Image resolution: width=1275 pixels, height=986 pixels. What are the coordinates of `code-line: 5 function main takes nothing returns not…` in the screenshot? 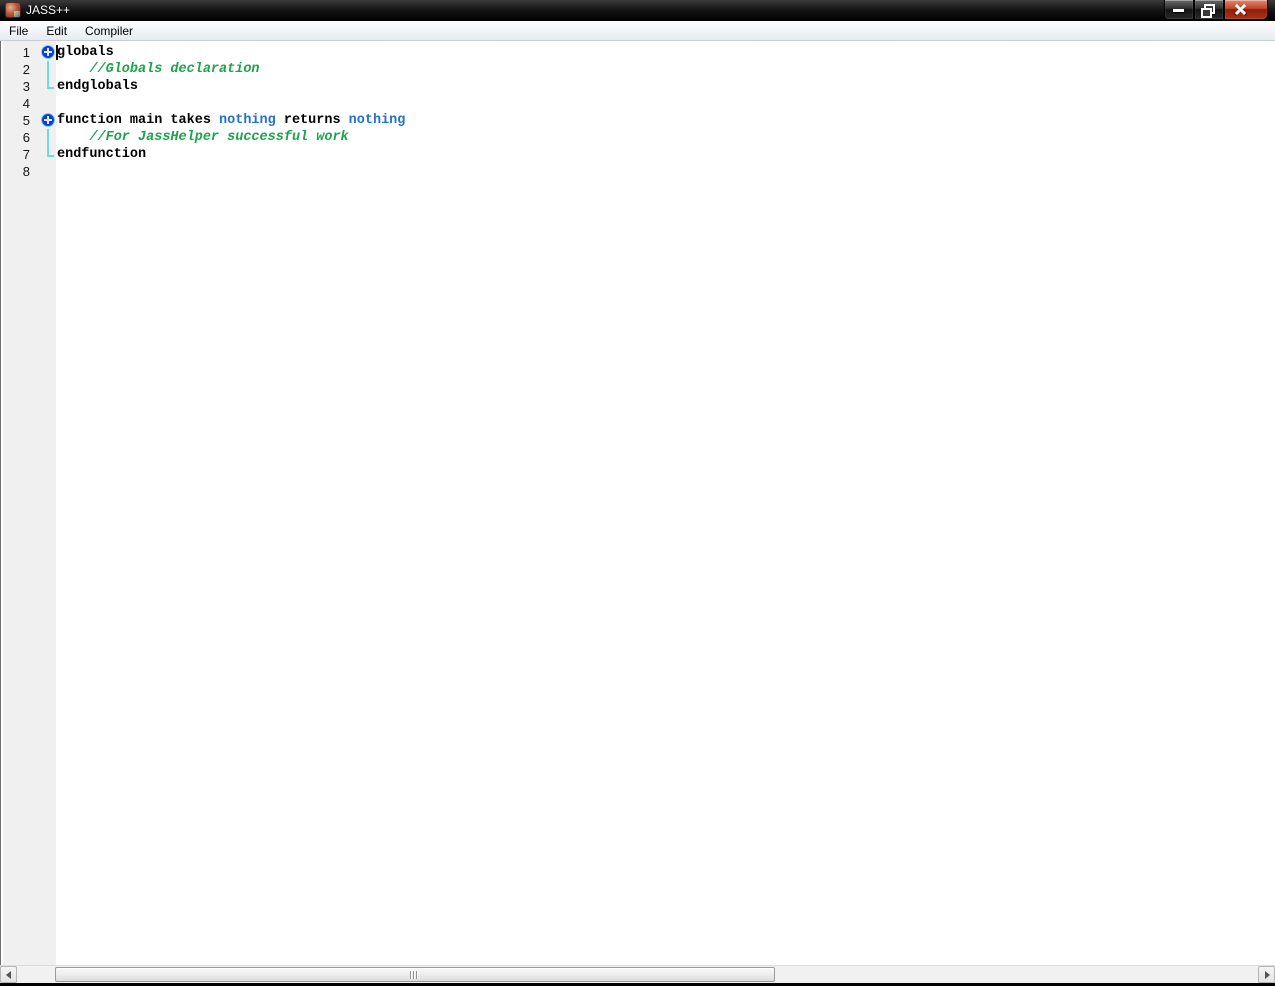 It's located at (637, 120).